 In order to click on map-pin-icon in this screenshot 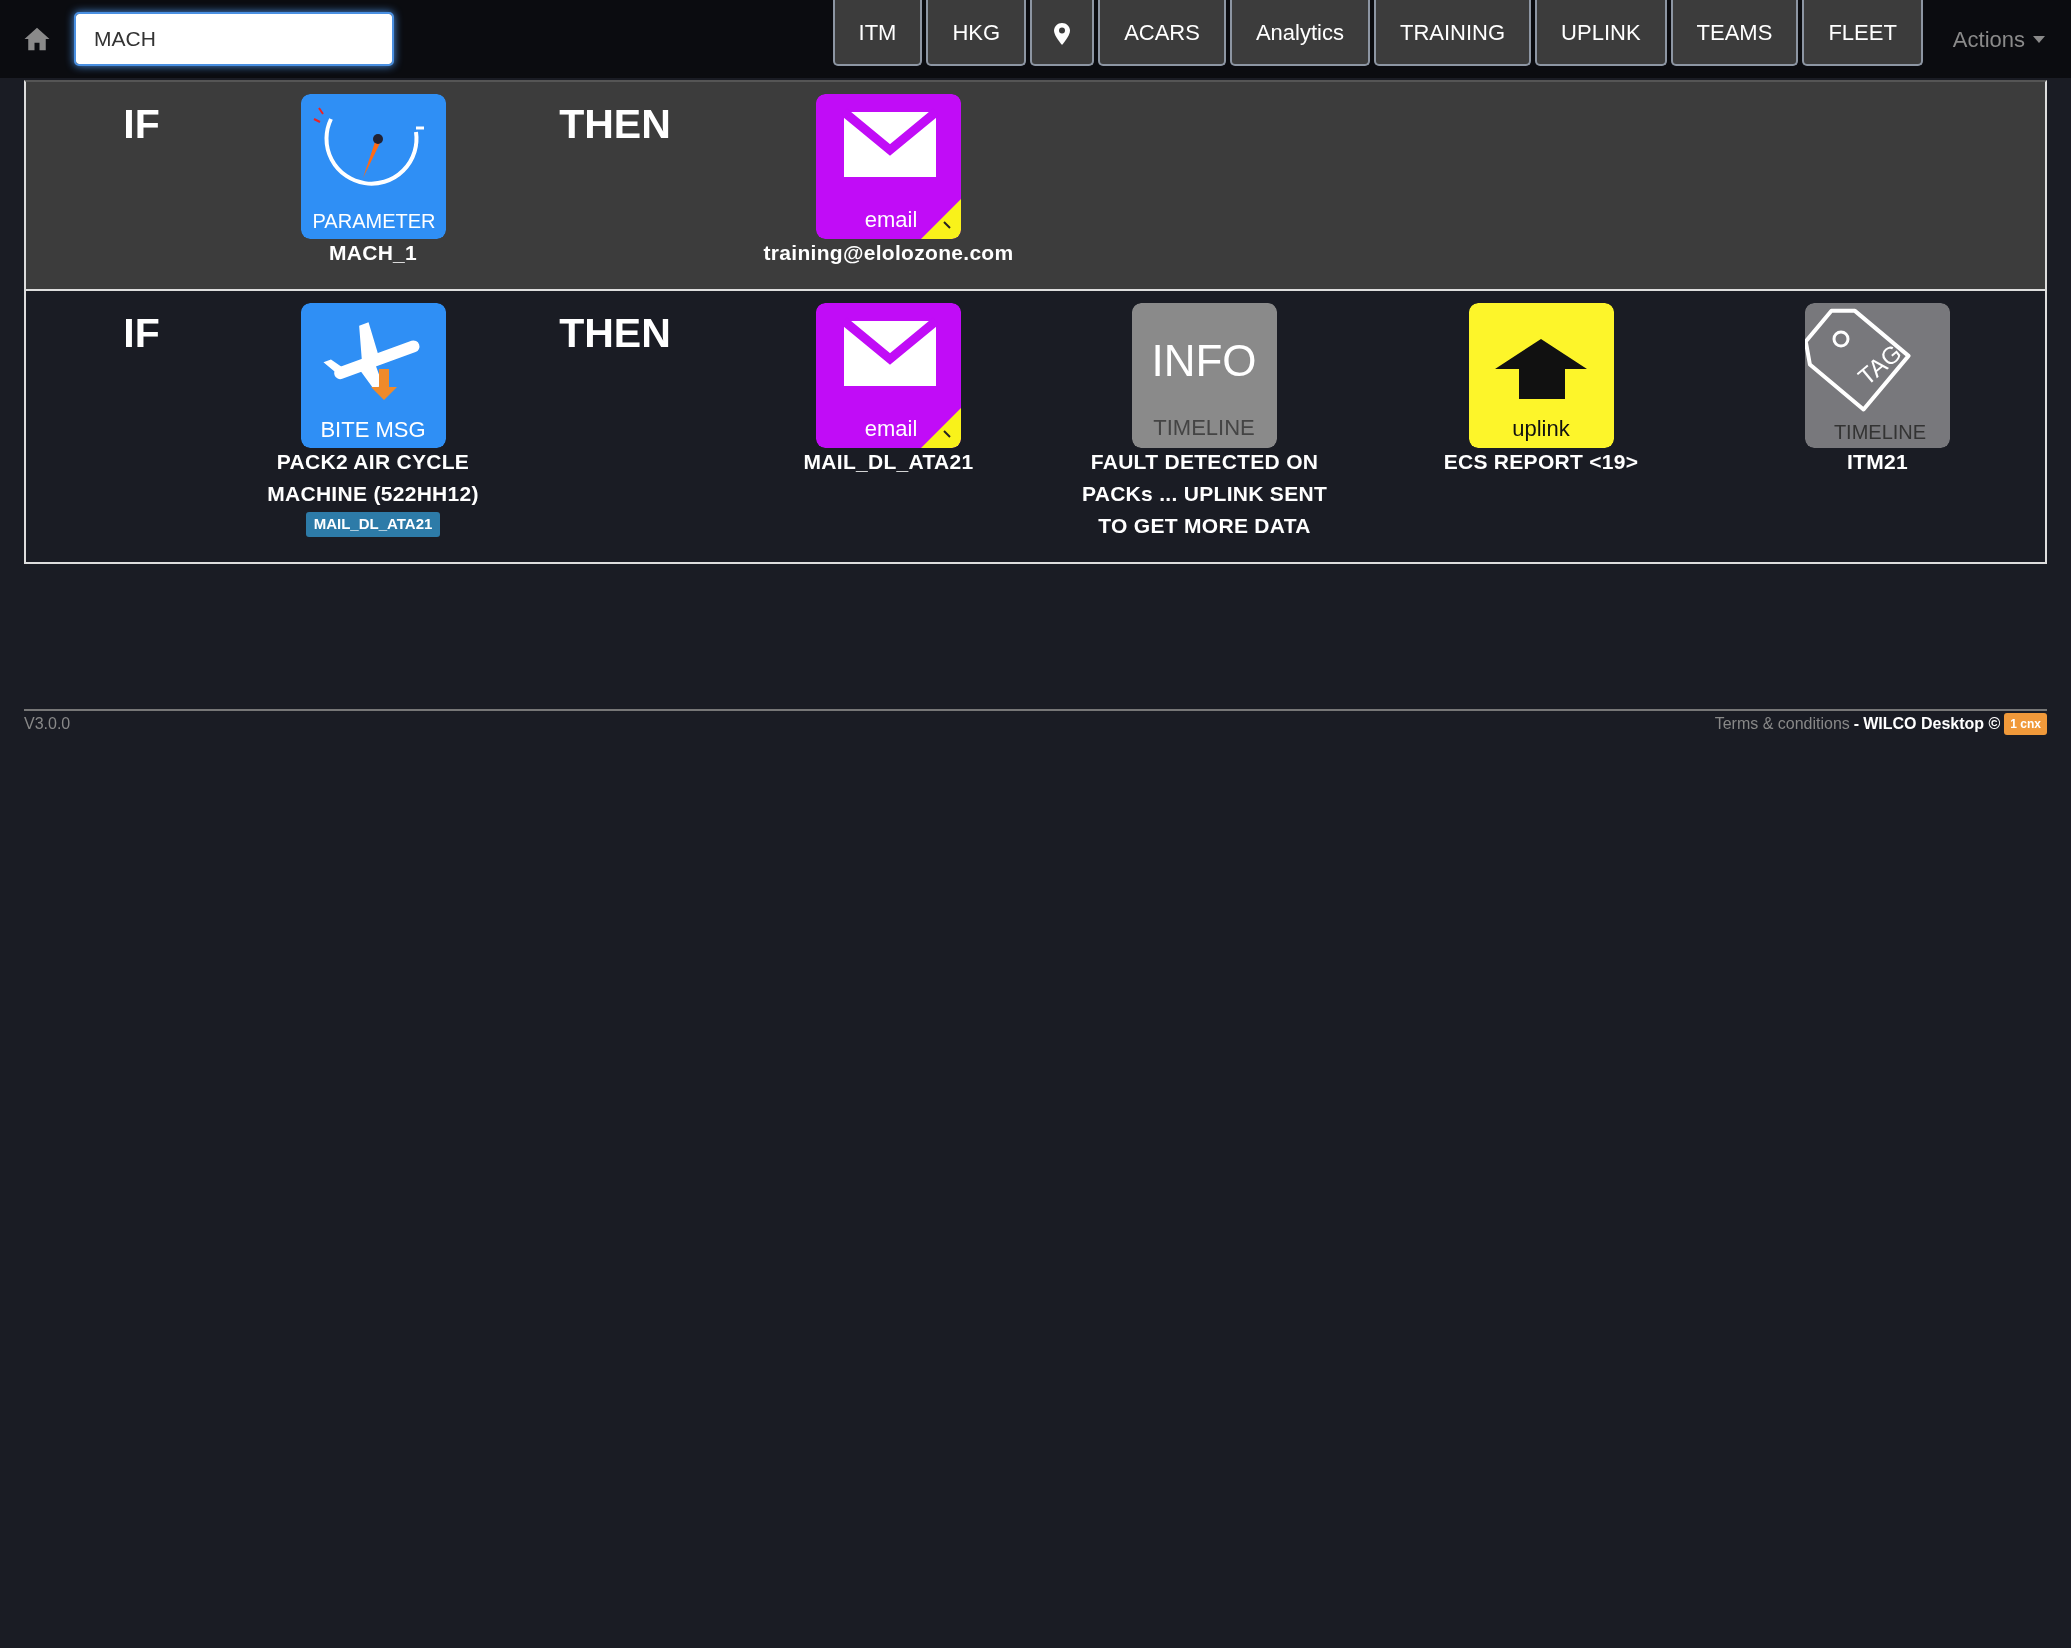, I will do `click(1062, 33)`.